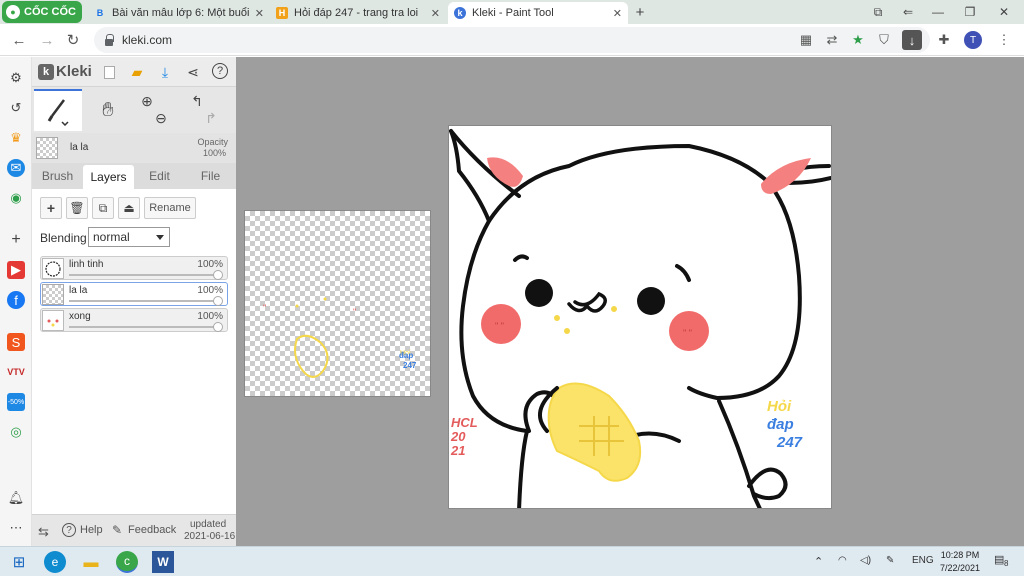  Describe the element at coordinates (129, 237) in the screenshot. I see `blending-select: normal` at that location.